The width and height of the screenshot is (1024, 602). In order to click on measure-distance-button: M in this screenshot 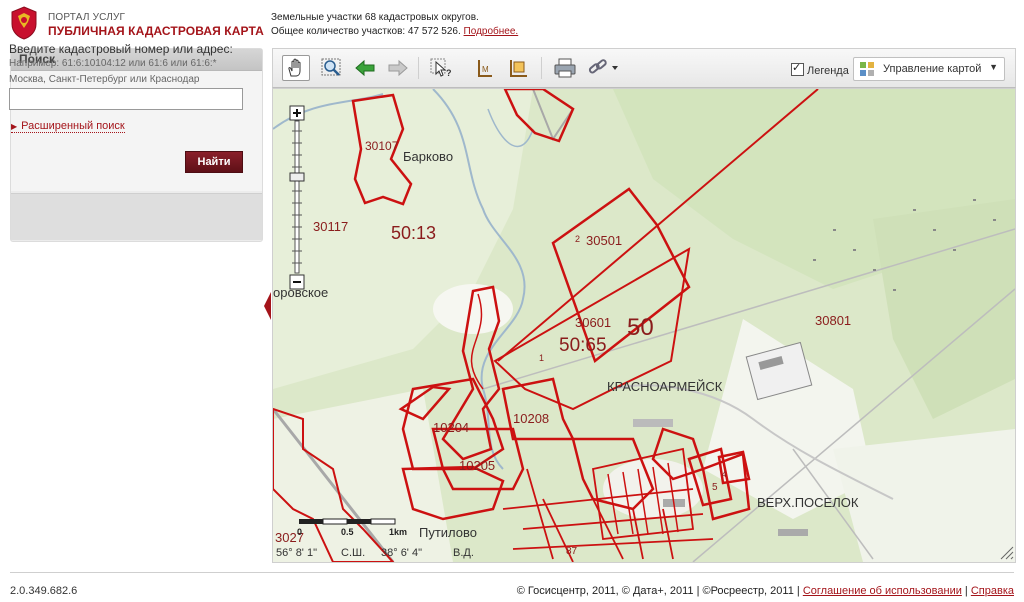, I will do `click(485, 68)`.